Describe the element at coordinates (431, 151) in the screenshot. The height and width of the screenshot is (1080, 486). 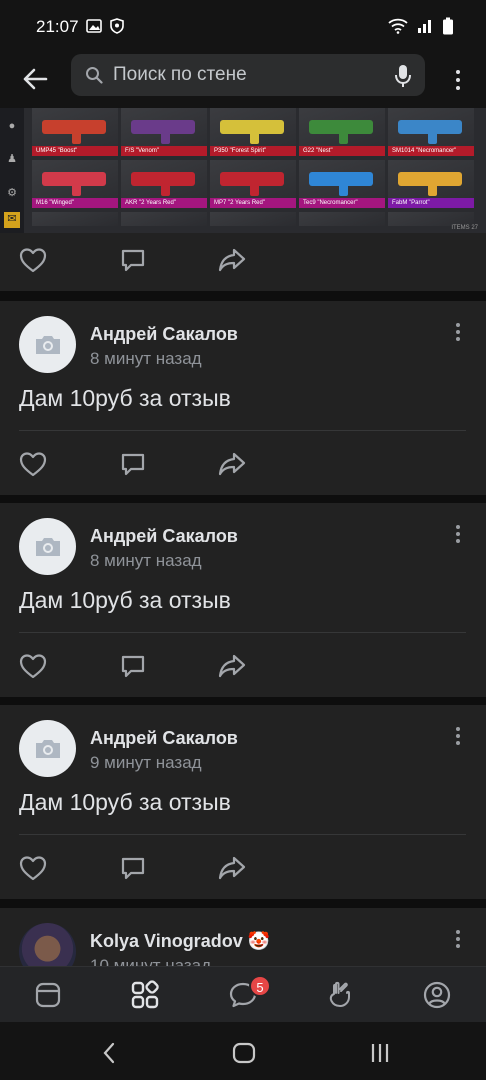
I see `skin-label: SM1014 "Necromancer"` at that location.